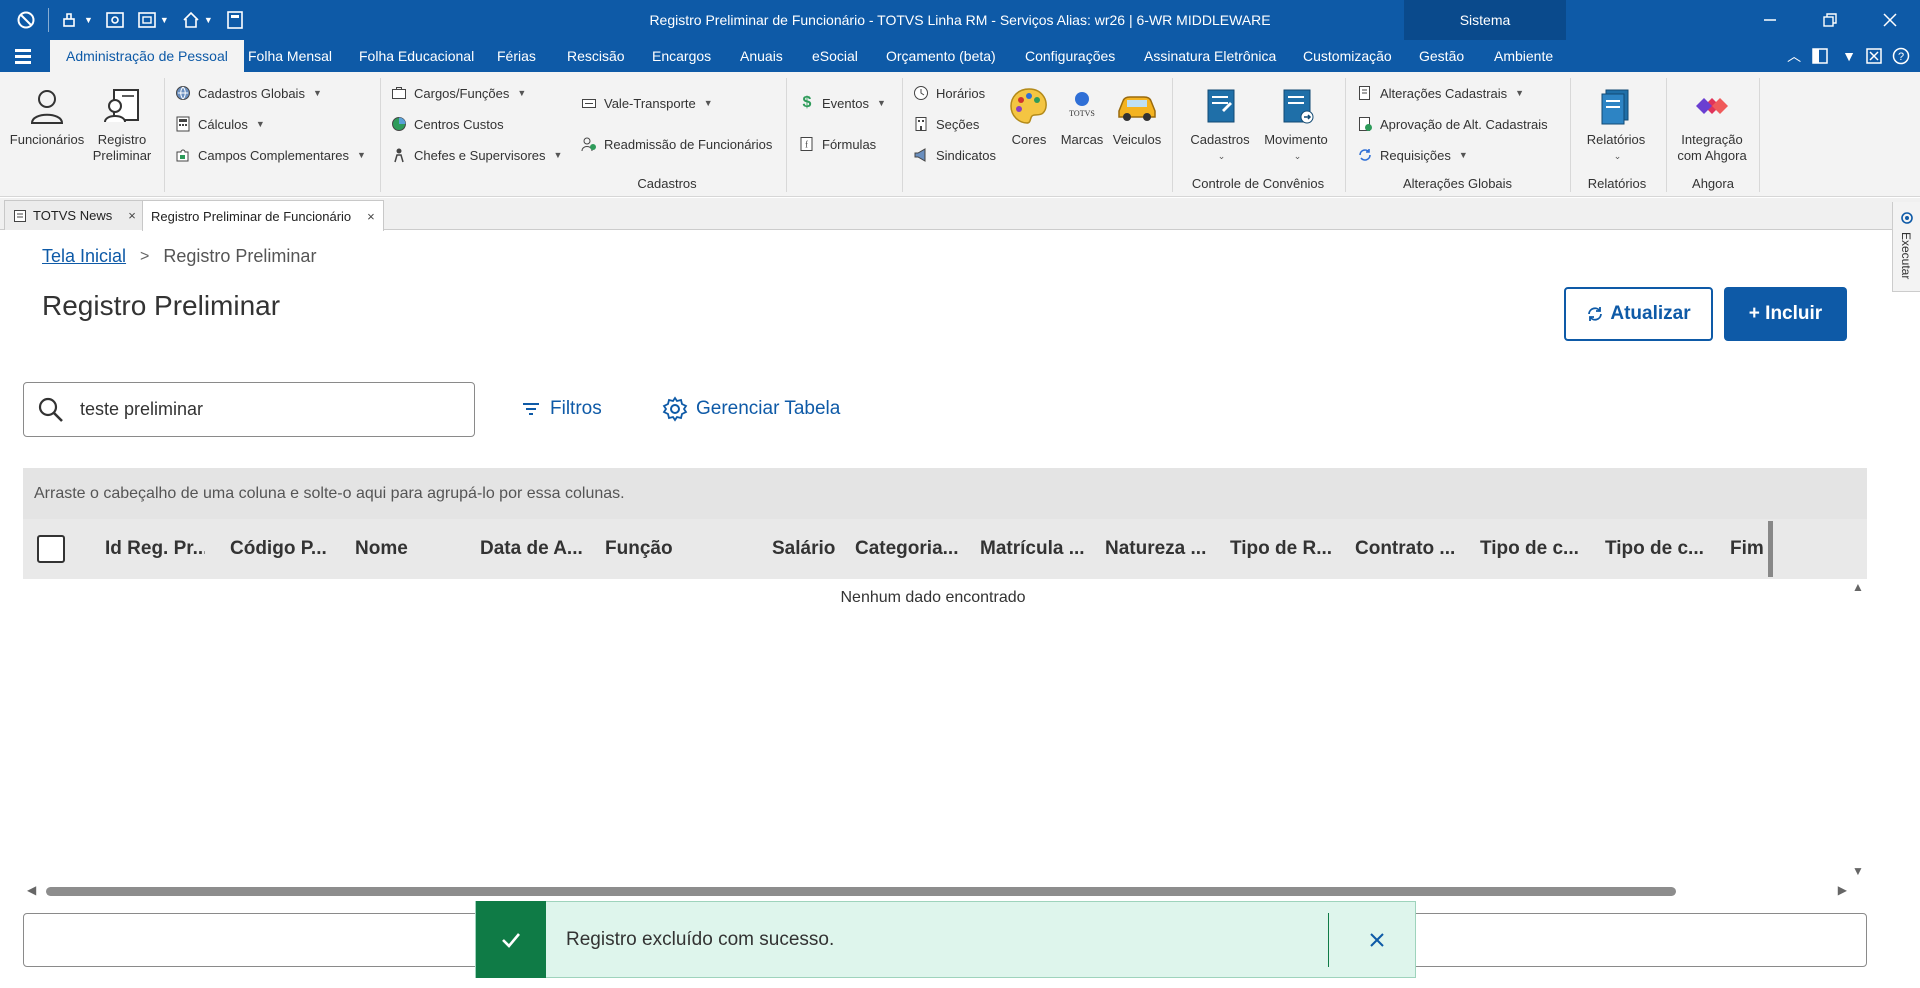  Describe the element at coordinates (1770, 549) in the screenshot. I see `header-resize-handle` at that location.